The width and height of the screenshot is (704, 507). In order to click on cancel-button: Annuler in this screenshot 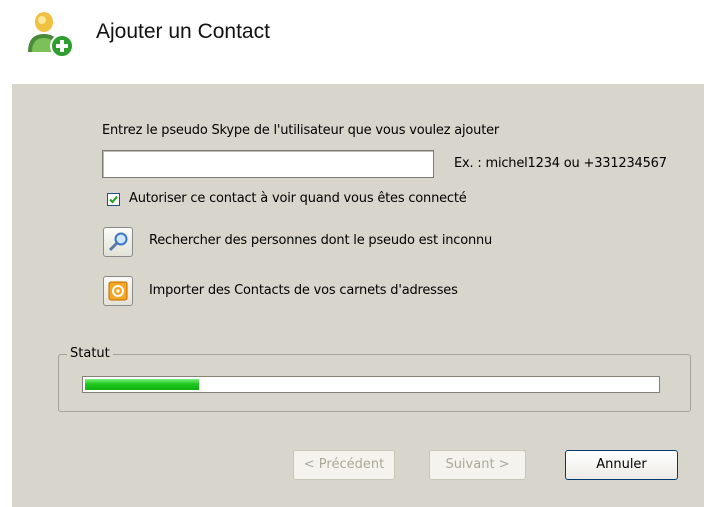, I will do `click(621, 465)`.